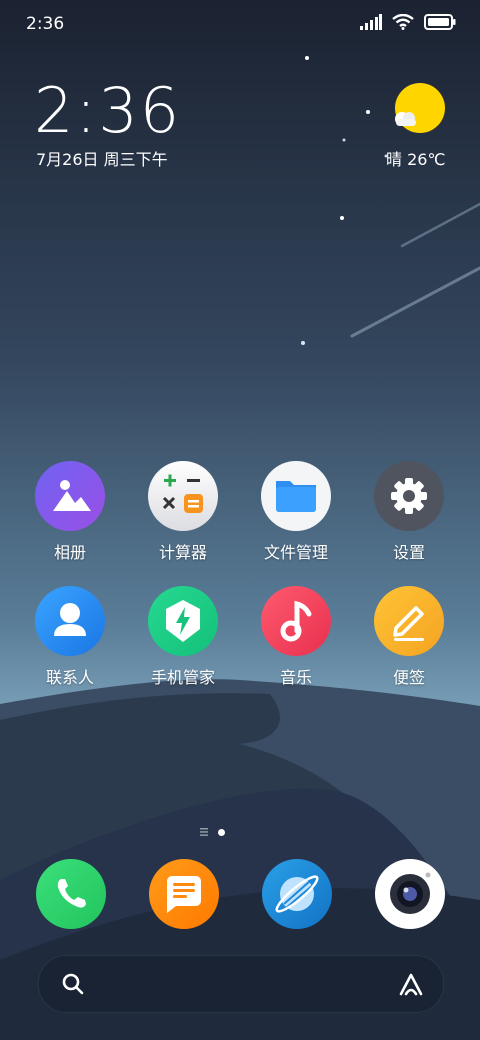 This screenshot has height=1040, width=480. Describe the element at coordinates (408, 677) in the screenshot. I see `app-label: 便签` at that location.